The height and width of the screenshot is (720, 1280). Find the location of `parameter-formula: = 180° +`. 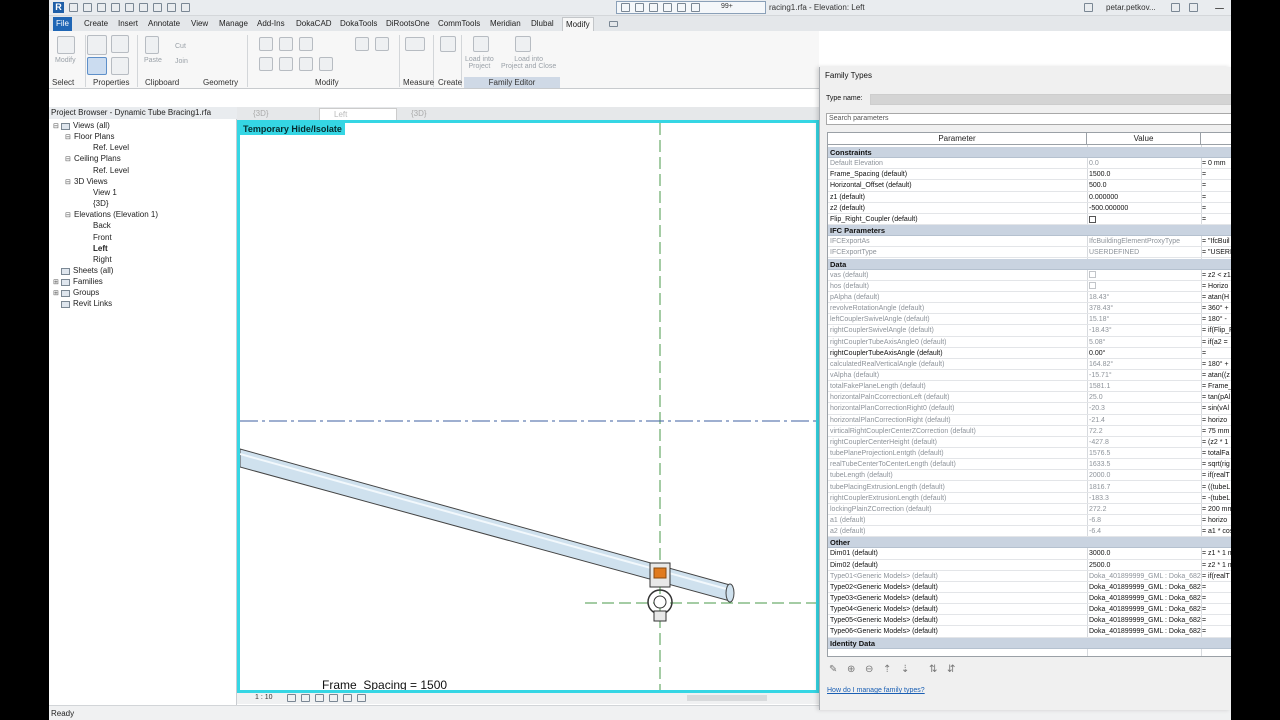

parameter-formula: = 180° + is located at coordinates (1216, 364).